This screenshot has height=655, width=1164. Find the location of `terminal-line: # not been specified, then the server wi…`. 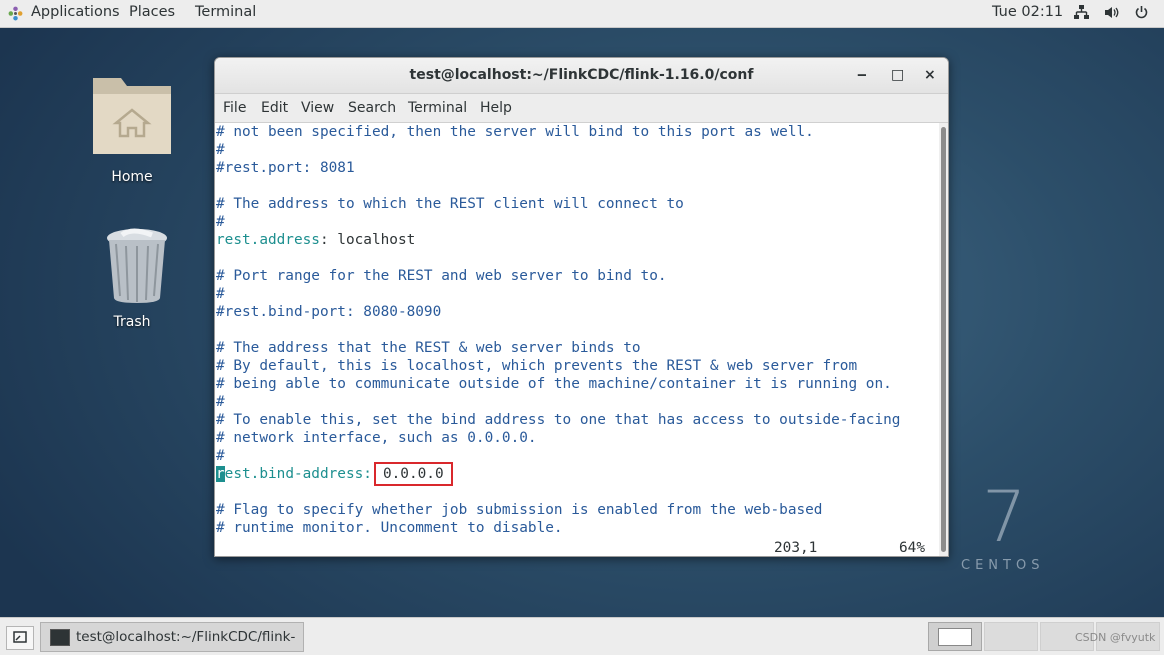

terminal-line: # not been specified, then the server wi… is located at coordinates (515, 132).